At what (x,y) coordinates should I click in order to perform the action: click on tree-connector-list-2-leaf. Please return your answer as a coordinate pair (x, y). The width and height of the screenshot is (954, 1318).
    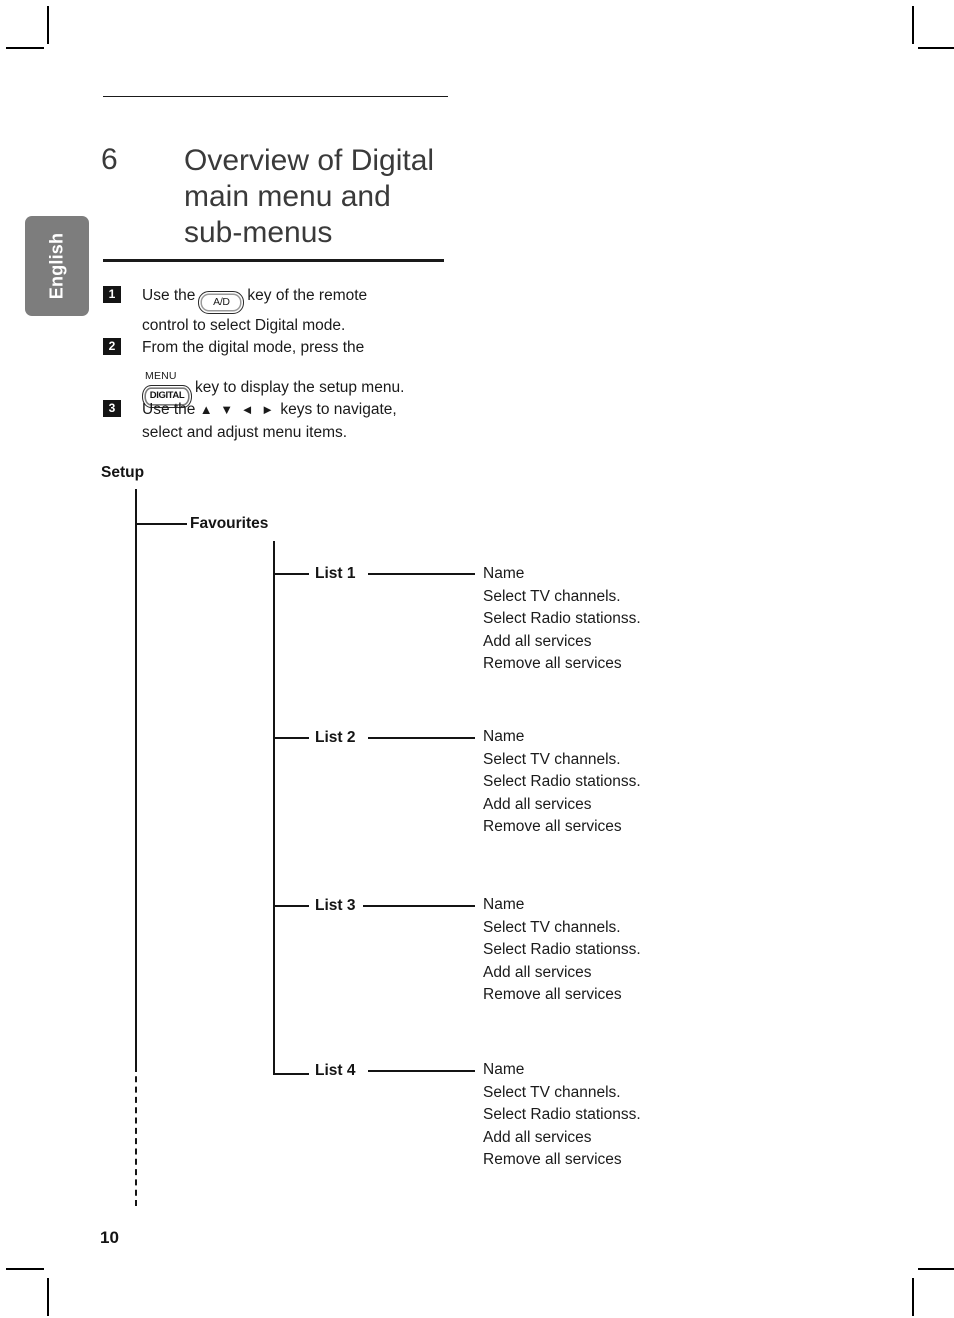
    Looking at the image, I should click on (421, 738).